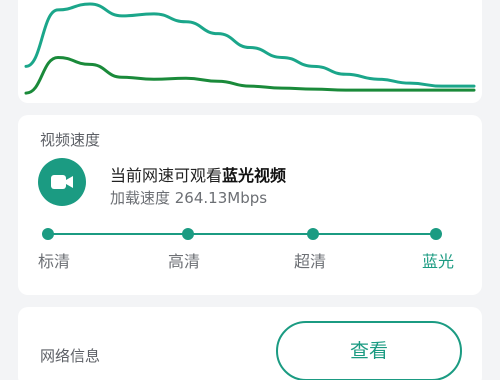 This screenshot has width=500, height=380. Describe the element at coordinates (70, 356) in the screenshot. I see `network-info-title: 网络信息` at that location.